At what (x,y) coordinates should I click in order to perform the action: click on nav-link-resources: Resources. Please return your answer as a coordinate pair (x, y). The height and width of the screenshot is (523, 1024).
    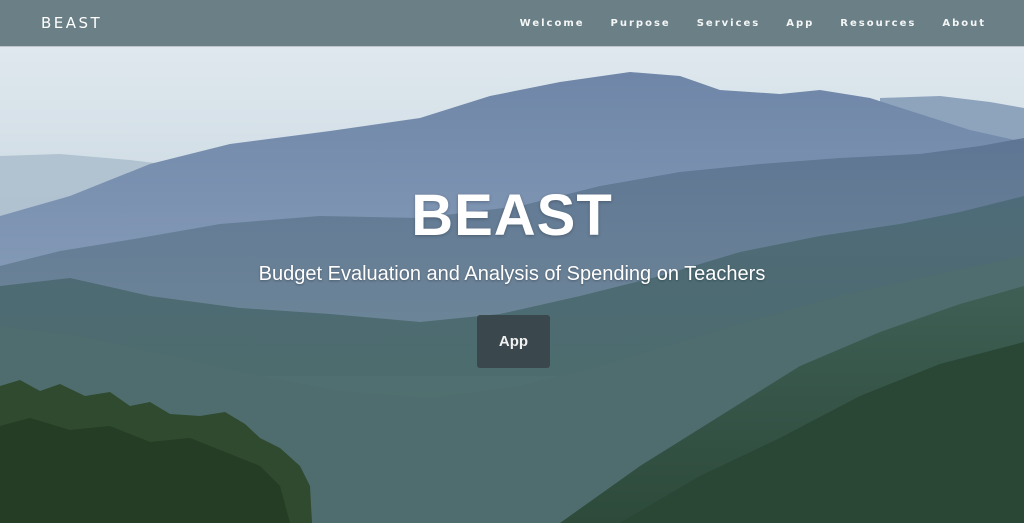
    Looking at the image, I should click on (878, 23).